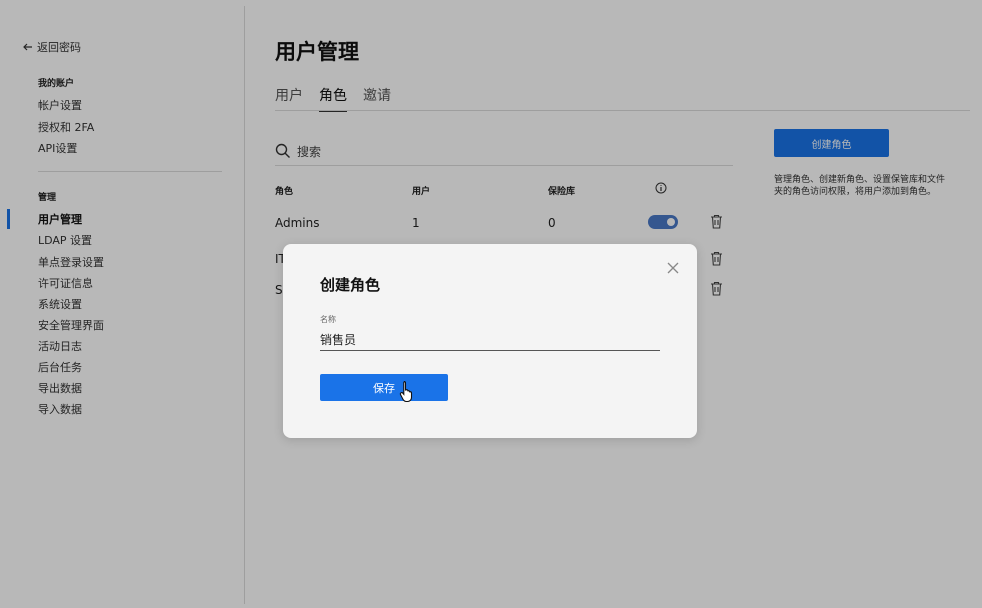 This screenshot has width=982, height=608. I want to click on name-field-label: 名称, so click(328, 319).